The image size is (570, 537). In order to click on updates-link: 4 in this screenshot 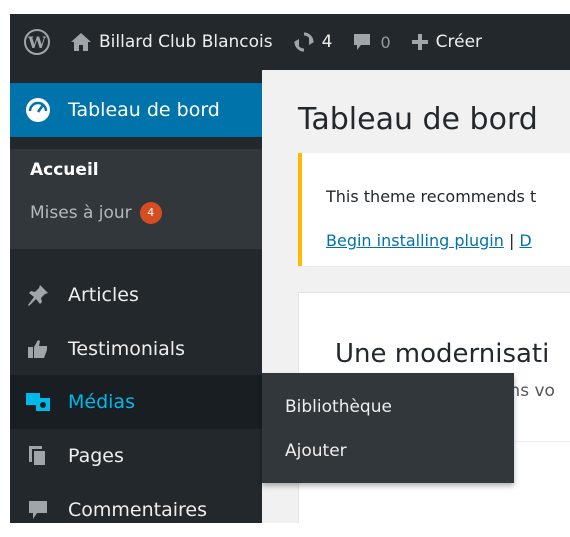, I will do `click(313, 42)`.